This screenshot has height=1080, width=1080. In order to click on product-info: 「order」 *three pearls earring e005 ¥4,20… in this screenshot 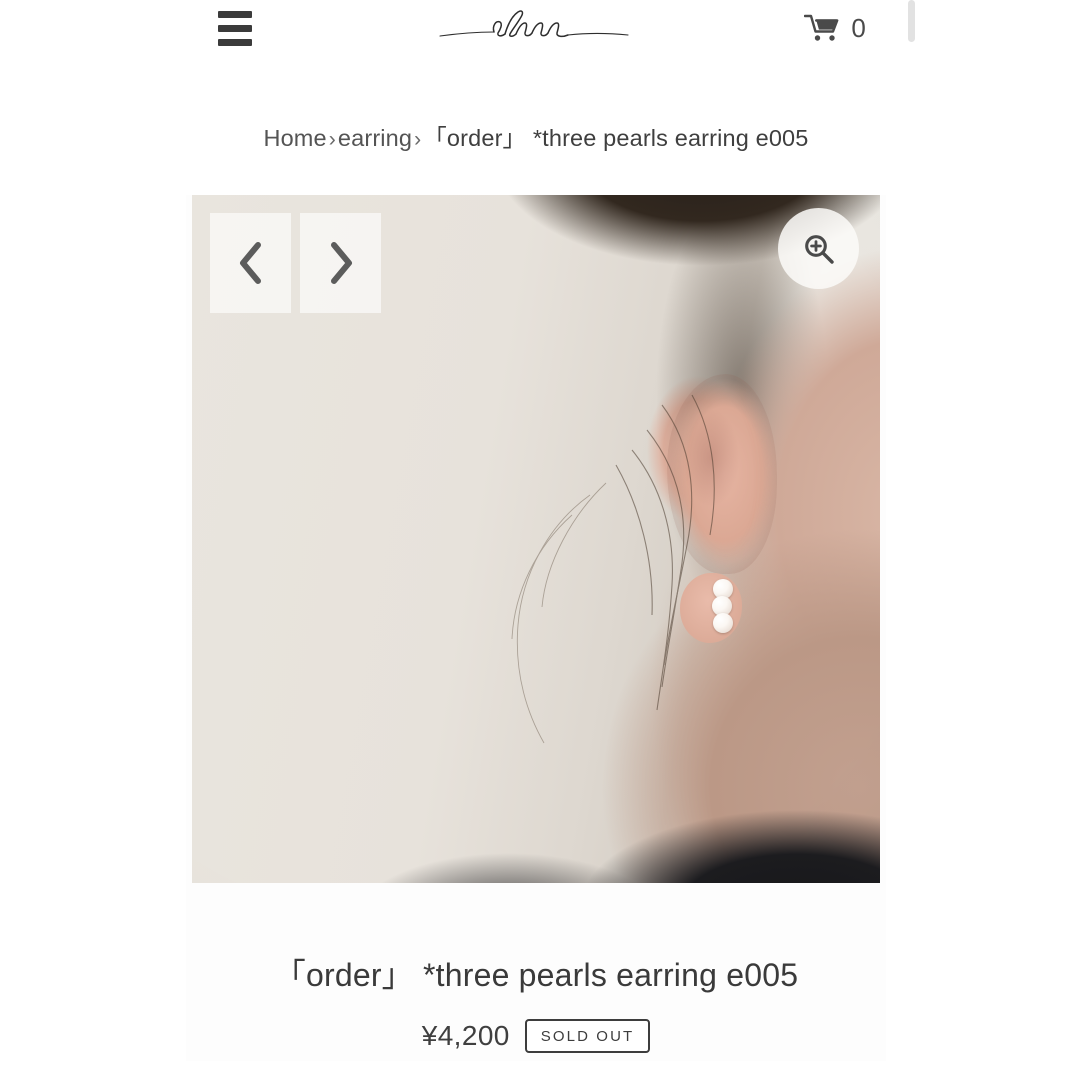, I will do `click(536, 968)`.